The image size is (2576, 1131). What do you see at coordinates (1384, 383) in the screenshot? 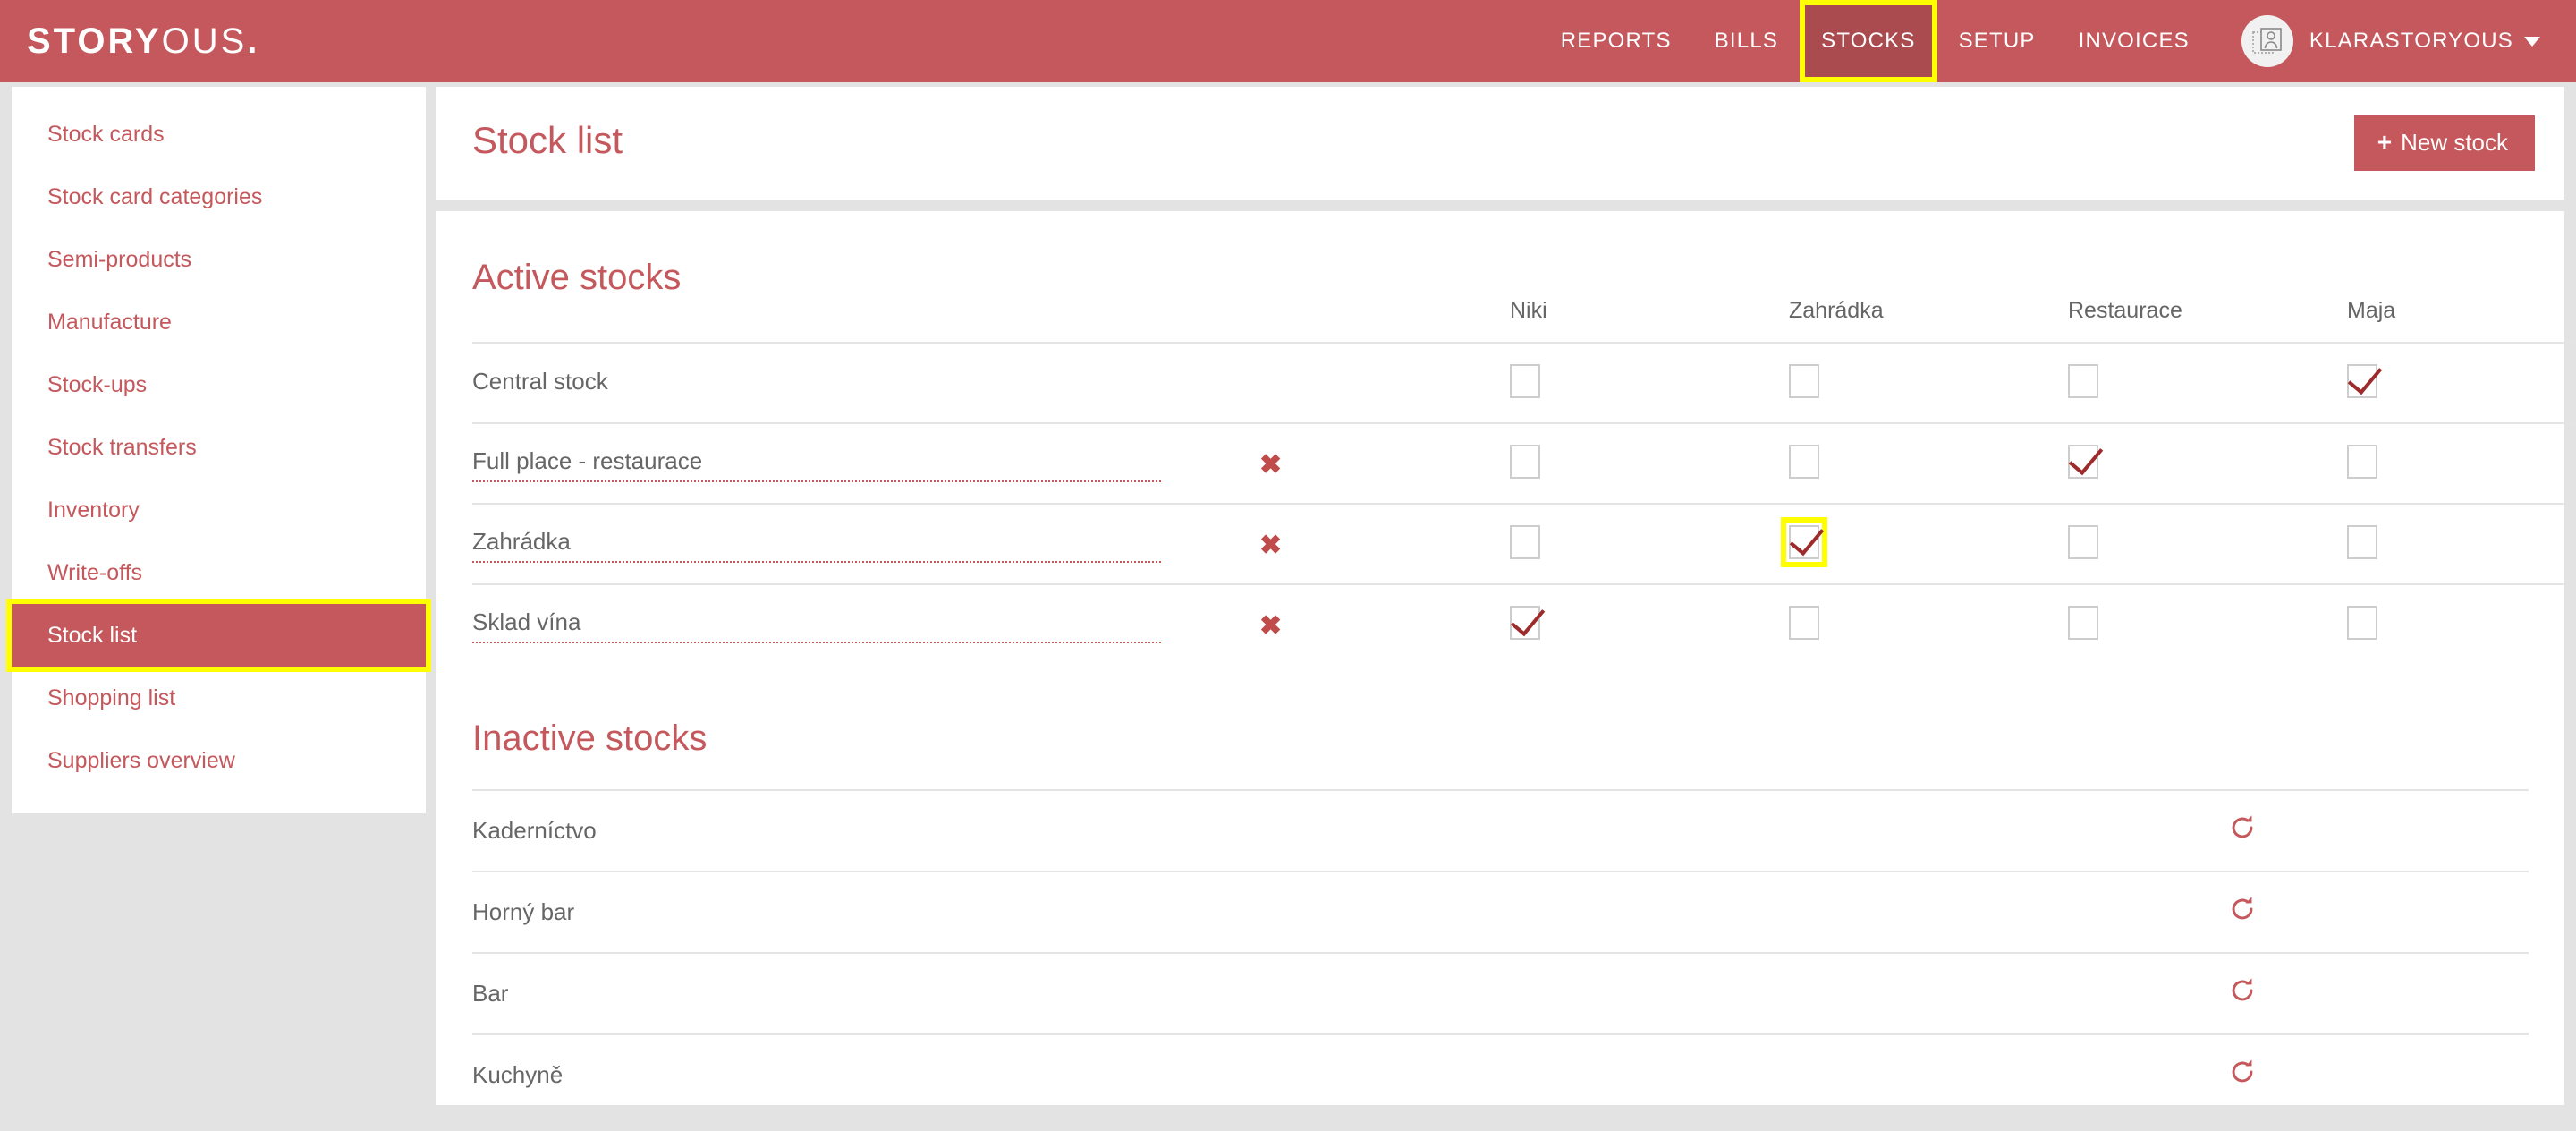
I see `delete-cell` at bounding box center [1384, 383].